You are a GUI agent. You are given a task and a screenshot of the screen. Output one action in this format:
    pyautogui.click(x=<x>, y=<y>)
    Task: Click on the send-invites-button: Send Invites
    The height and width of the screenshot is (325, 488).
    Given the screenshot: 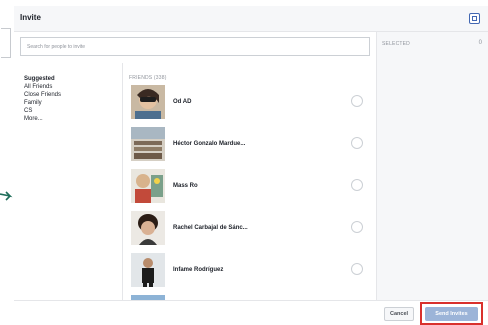 What is the action you would take?
    pyautogui.click(x=451, y=314)
    